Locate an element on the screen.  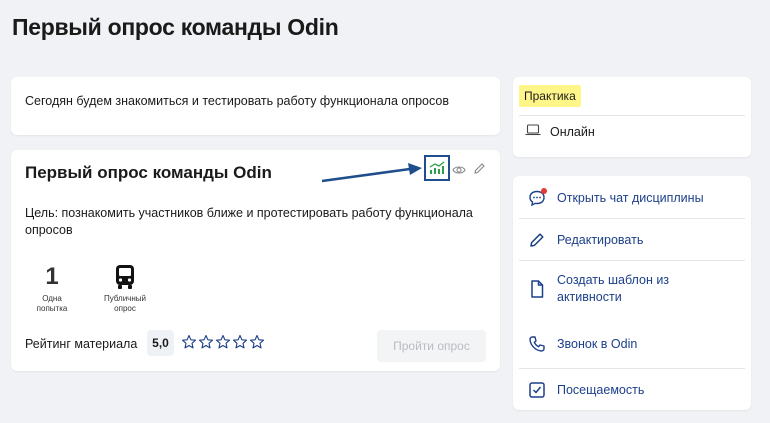
attendance-action: Посещаемость is located at coordinates (632, 390).